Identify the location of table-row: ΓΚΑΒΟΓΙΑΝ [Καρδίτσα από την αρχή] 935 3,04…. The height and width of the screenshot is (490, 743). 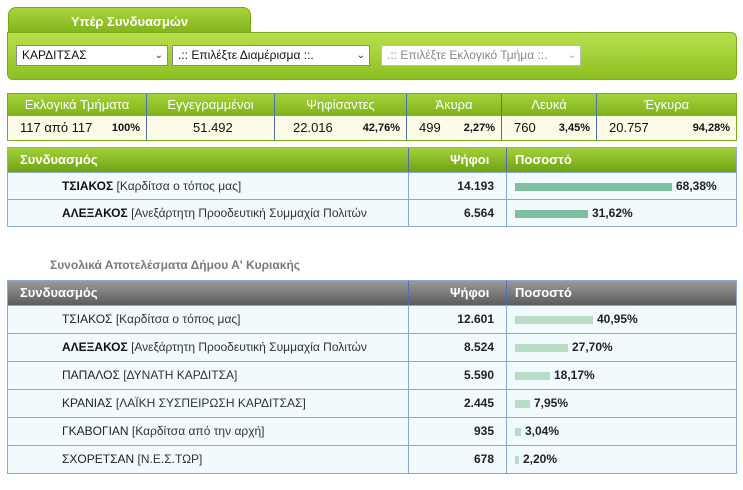
(372, 431).